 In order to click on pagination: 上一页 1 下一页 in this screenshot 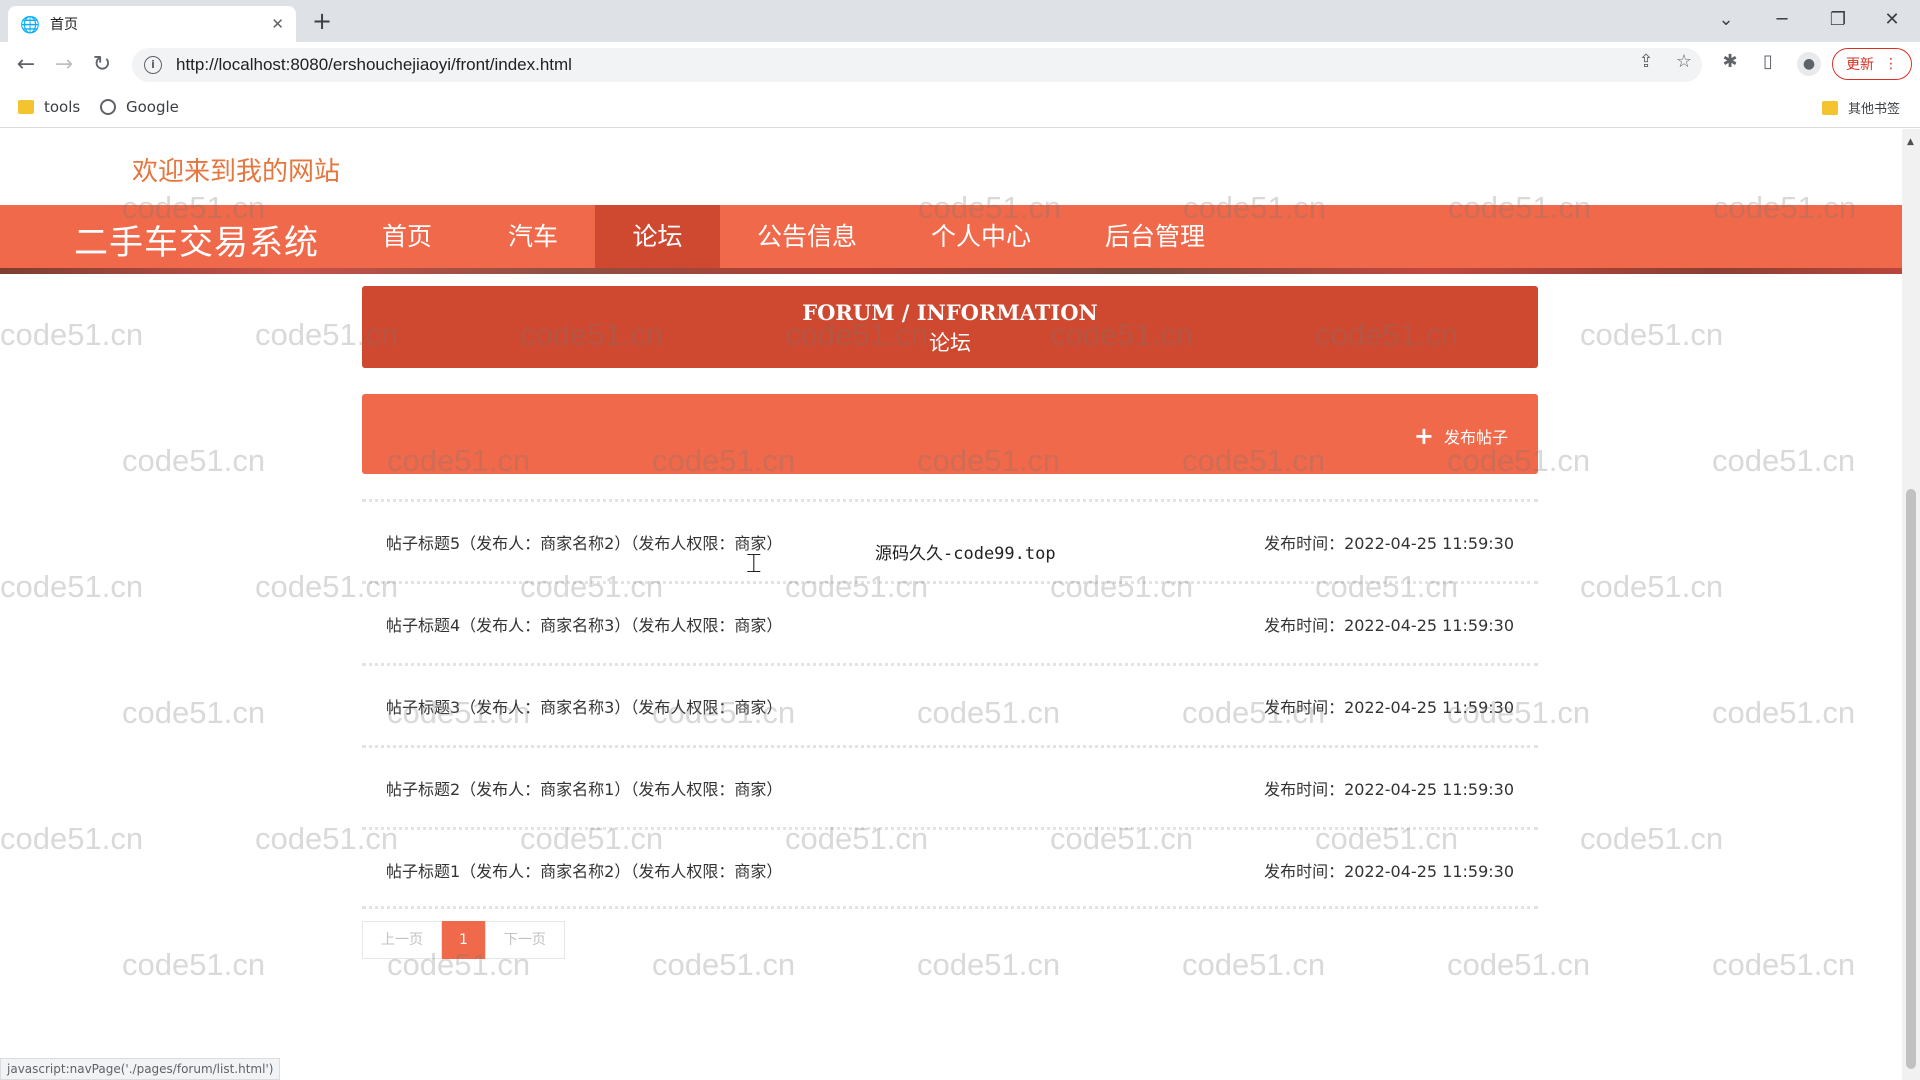, I will do `click(463, 940)`.